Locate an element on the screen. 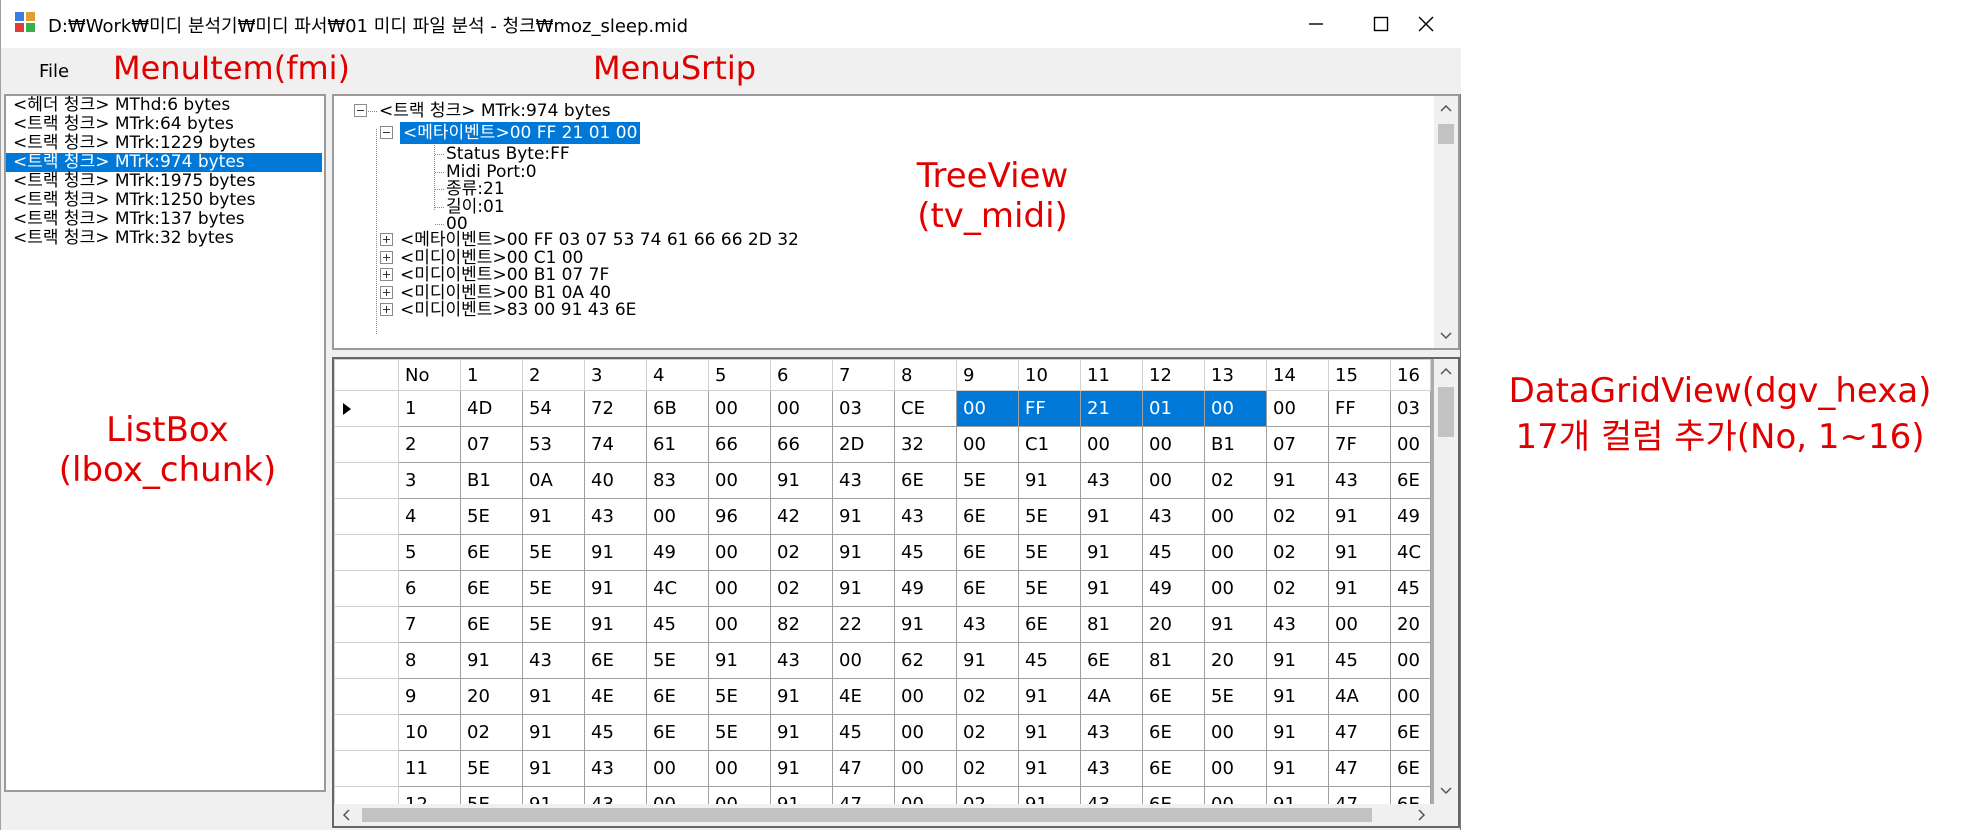  hex-cell: 4D is located at coordinates (491, 408).